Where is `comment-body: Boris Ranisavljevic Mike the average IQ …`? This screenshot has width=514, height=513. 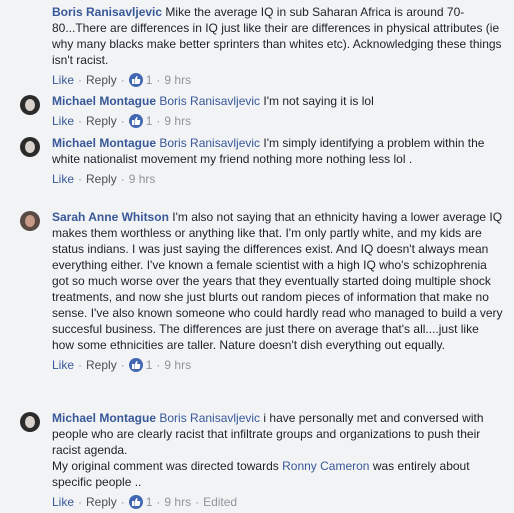
comment-body: Boris Ranisavljevic Mike the average IQ … is located at coordinates (278, 36).